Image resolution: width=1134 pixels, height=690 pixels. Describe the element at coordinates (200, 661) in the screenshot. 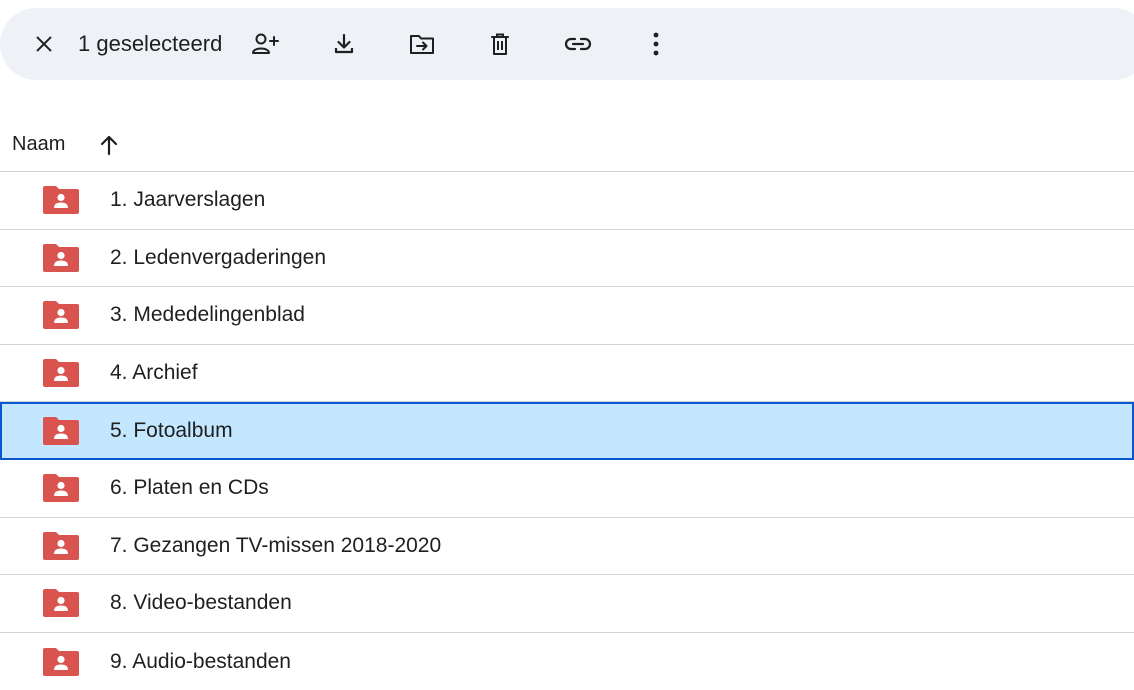

I see `folder-name: 9. Audio-bestanden` at that location.